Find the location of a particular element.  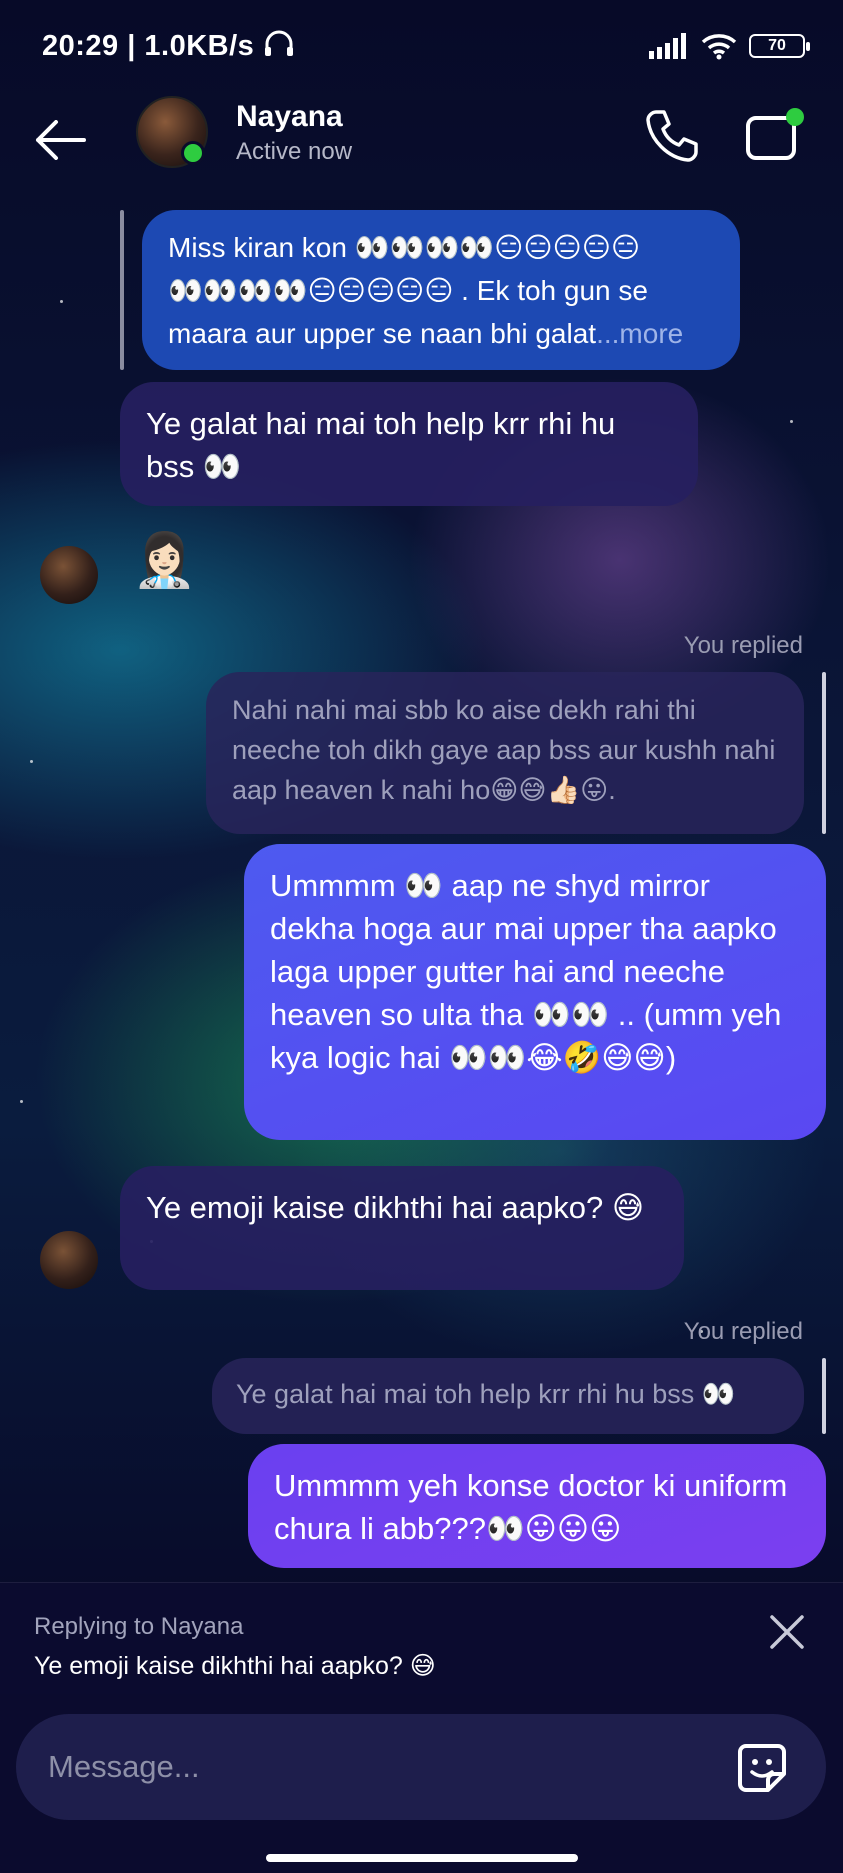

message-input is located at coordinates (368, 1767).